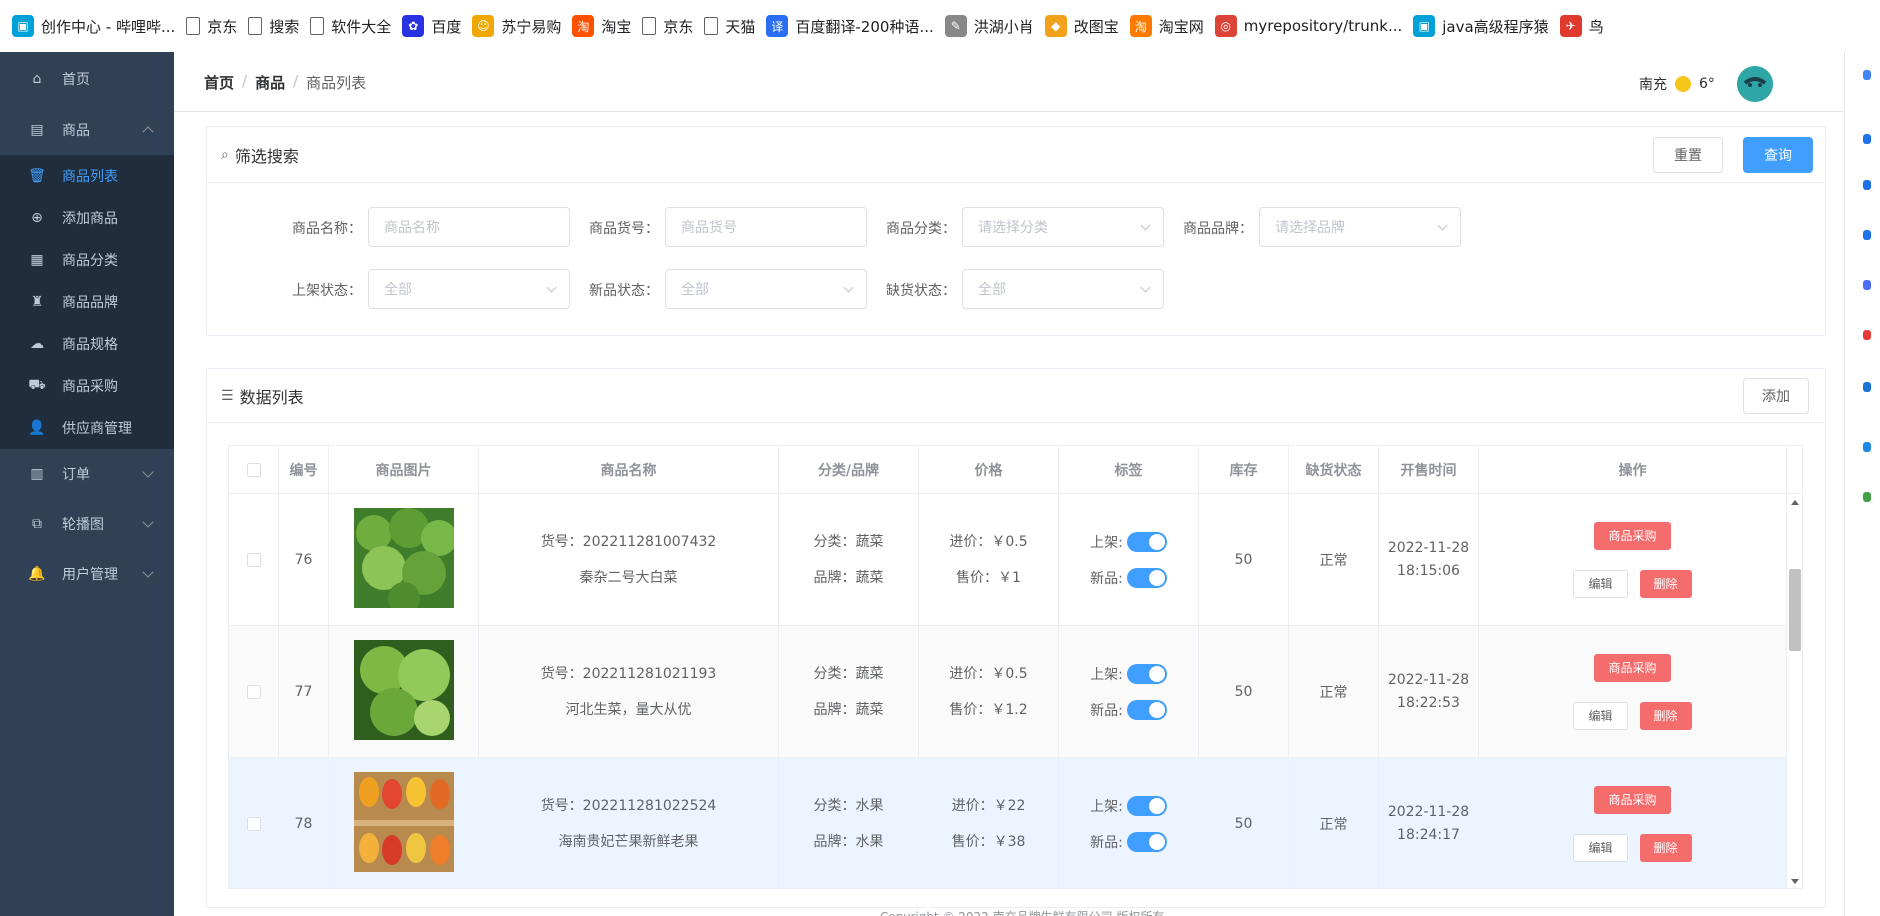 This screenshot has width=1880, height=916. What do you see at coordinates (148, 522) in the screenshot?
I see `chevron-down-icon` at bounding box center [148, 522].